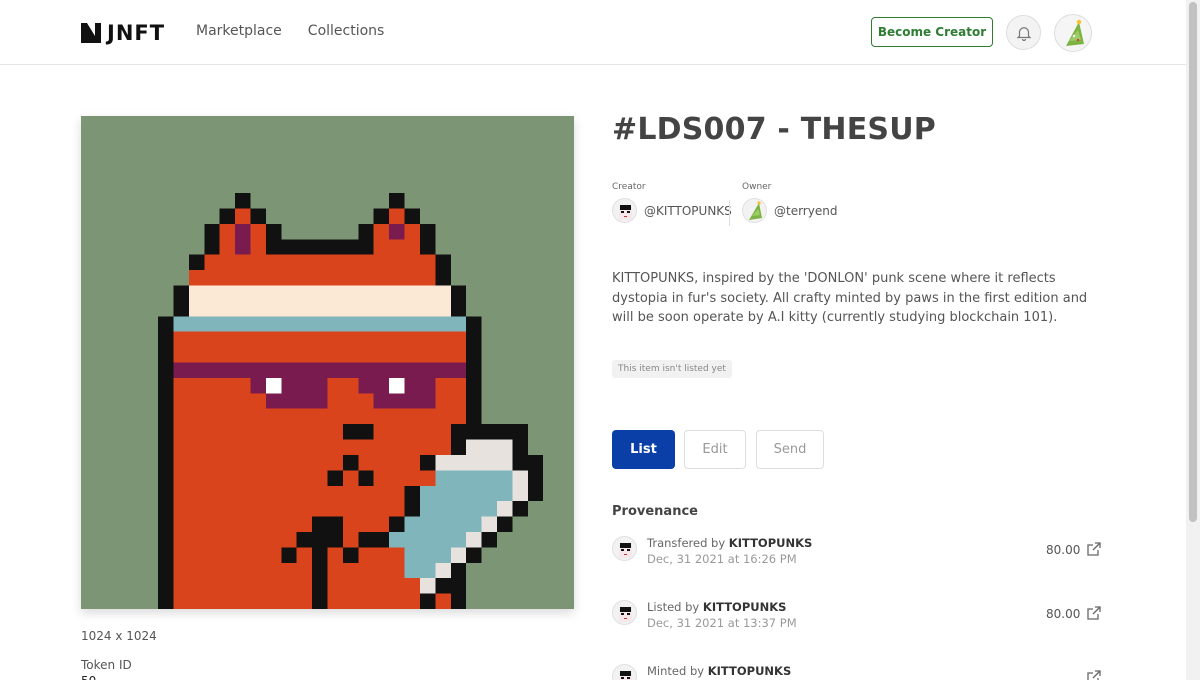 Image resolution: width=1200 pixels, height=680 pixels. I want to click on provenance-date: Dec, 31 2021 at 16:26 PM, so click(722, 559).